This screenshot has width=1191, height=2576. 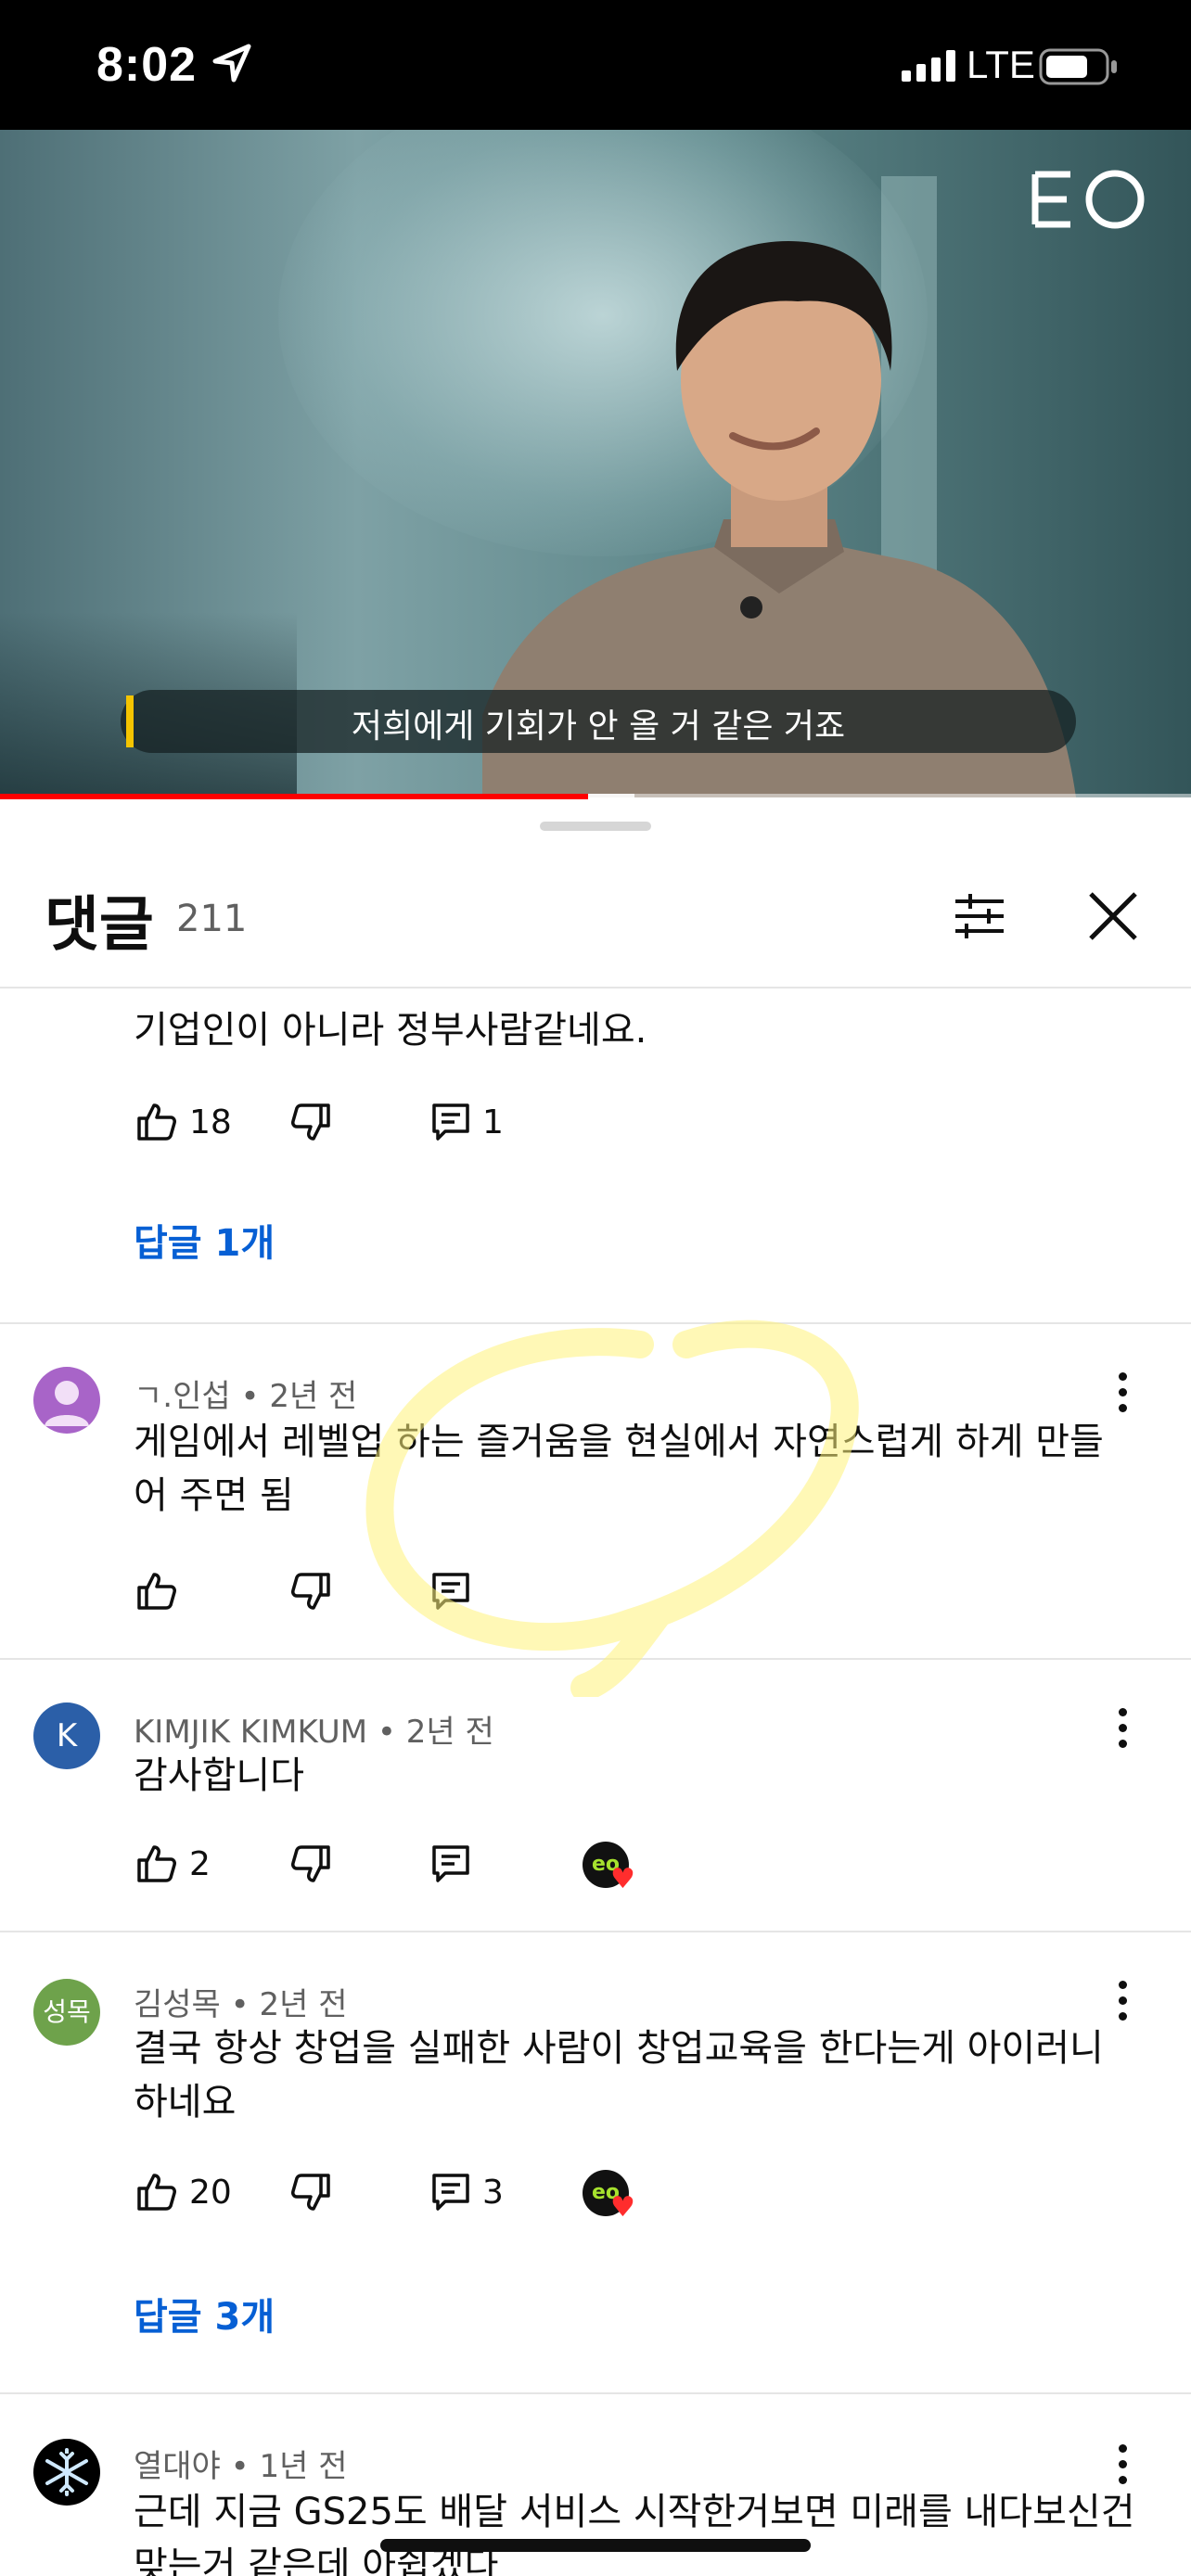 What do you see at coordinates (204, 1240) in the screenshot?
I see `view-replies-link: 답글 1개` at bounding box center [204, 1240].